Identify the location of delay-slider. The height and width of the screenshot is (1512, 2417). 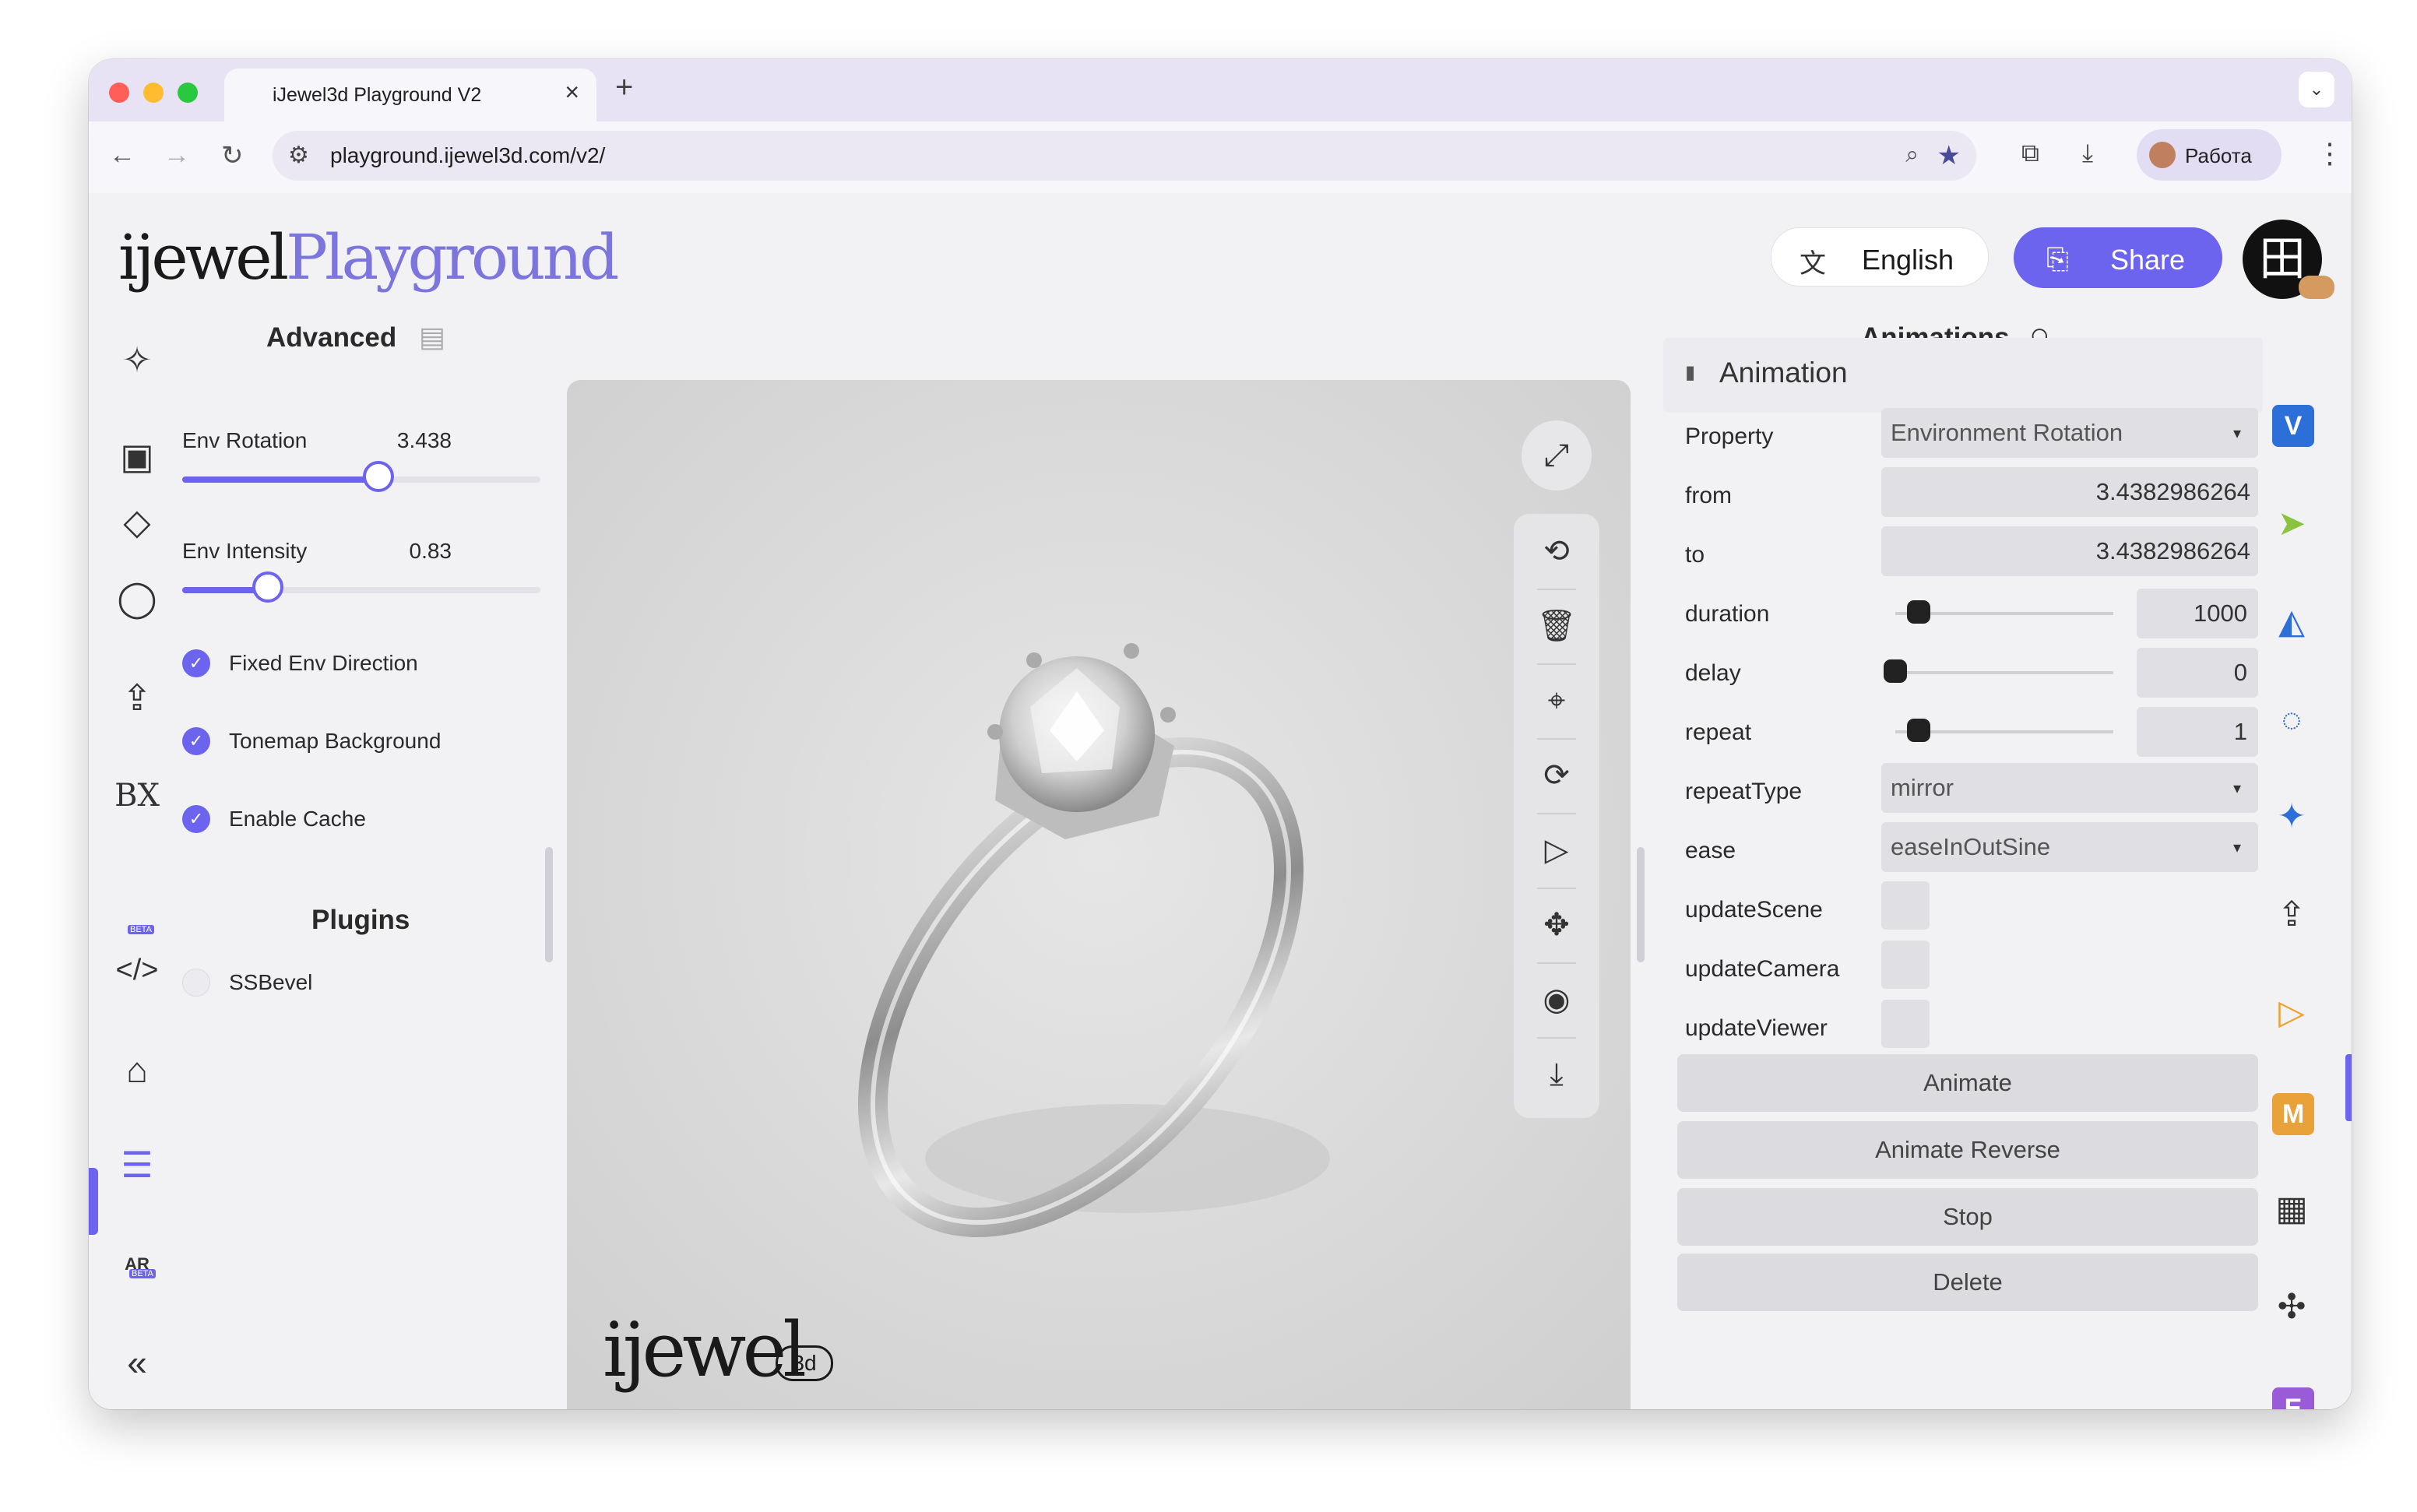
(1999, 671).